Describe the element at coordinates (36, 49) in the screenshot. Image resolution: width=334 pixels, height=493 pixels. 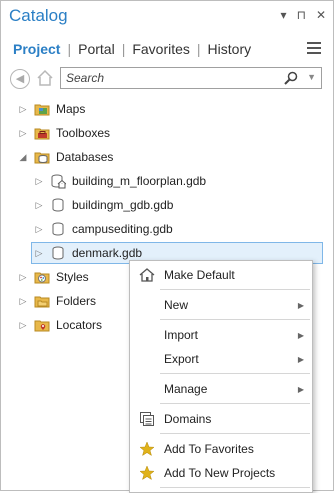
I see `tab-project: Project` at that location.